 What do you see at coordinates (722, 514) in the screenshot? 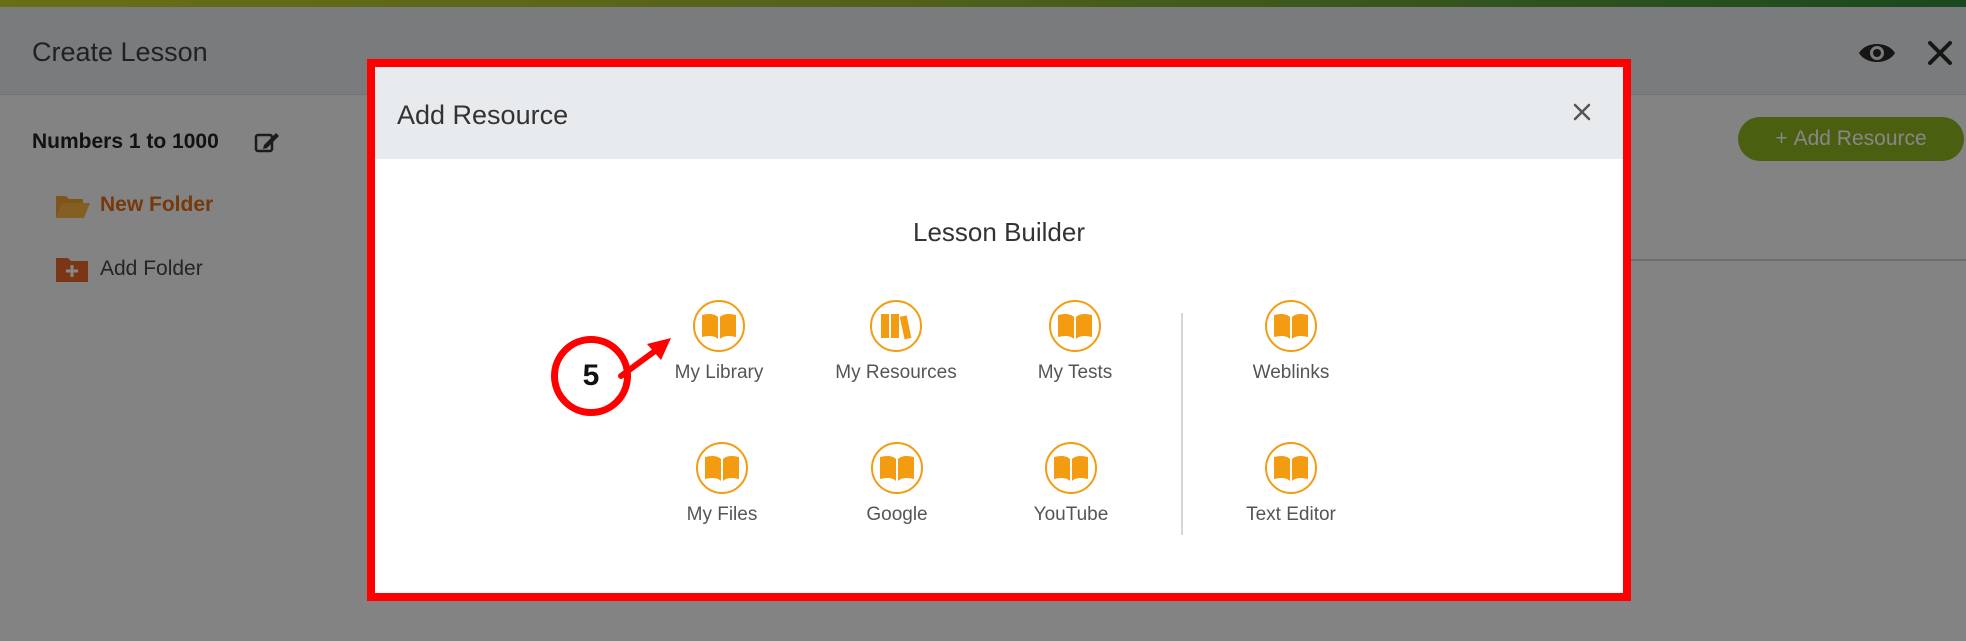
I see `resource-label: My Files` at bounding box center [722, 514].